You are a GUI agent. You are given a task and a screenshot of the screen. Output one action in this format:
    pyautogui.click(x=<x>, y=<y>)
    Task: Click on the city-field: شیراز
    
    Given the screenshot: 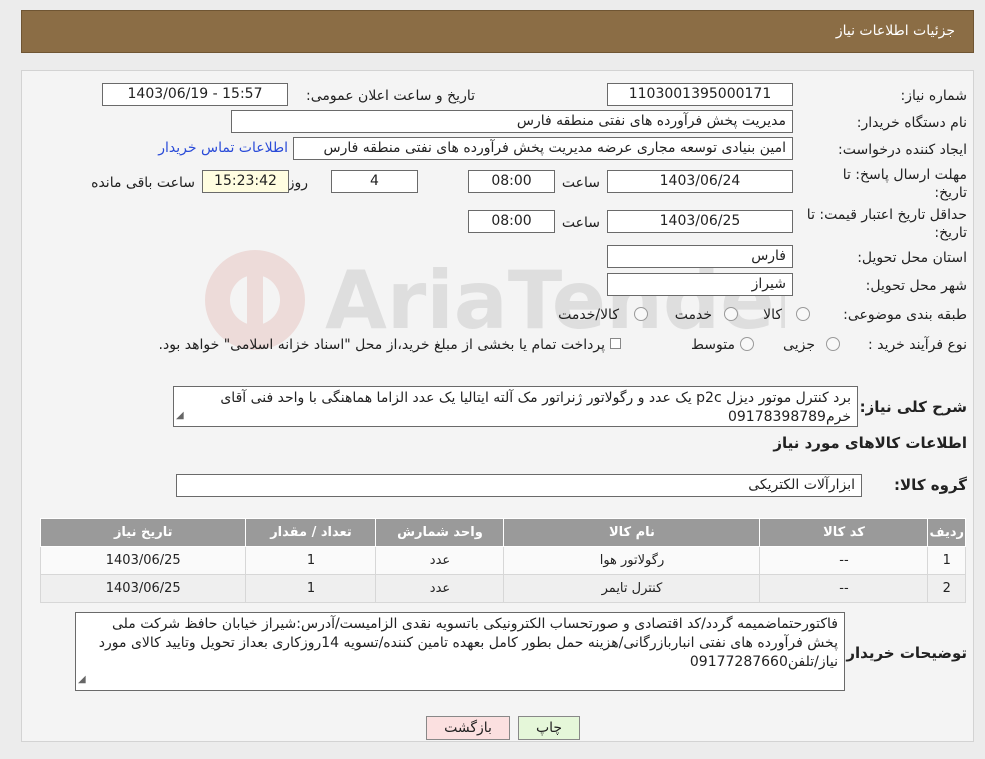 What is the action you would take?
    pyautogui.click(x=700, y=284)
    